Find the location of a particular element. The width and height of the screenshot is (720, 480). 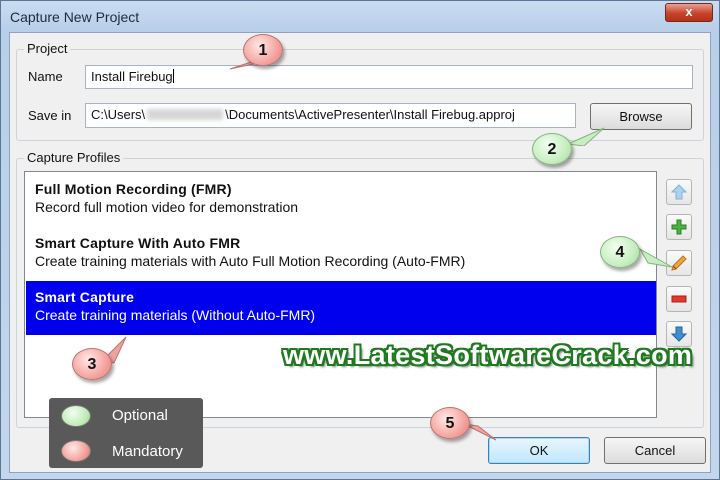

callout-5: 5 is located at coordinates (450, 423).